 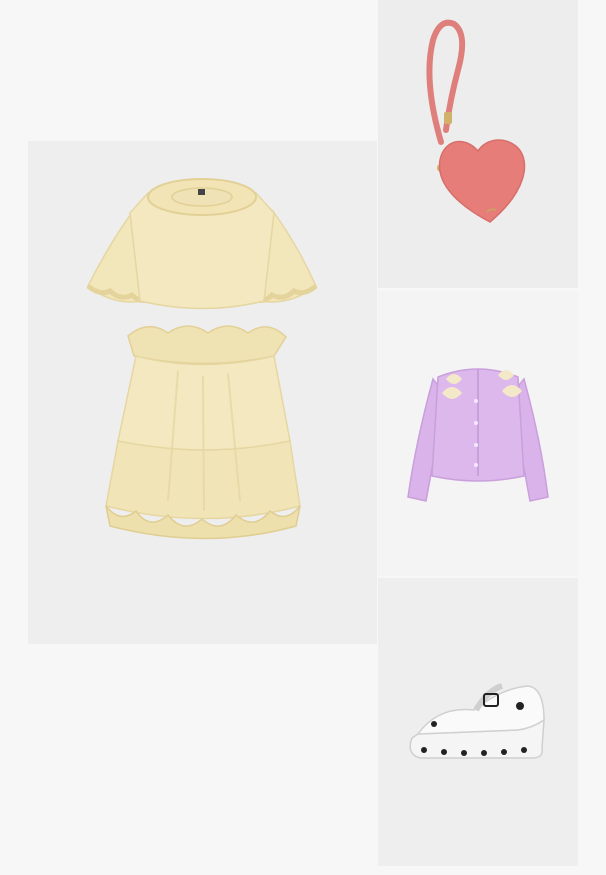 I want to click on product-tile-shoe, so click(x=478, y=722).